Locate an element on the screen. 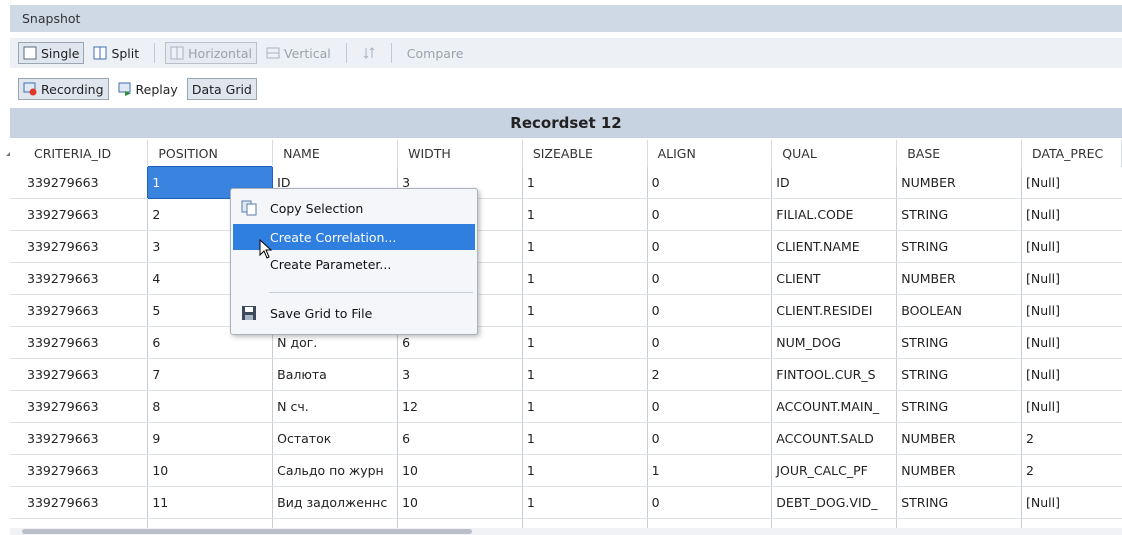 This screenshot has height=535, width=1122. table-row: 339279663 2 1 0 FILIAL.CODE STRING [Null] is located at coordinates (566, 214).